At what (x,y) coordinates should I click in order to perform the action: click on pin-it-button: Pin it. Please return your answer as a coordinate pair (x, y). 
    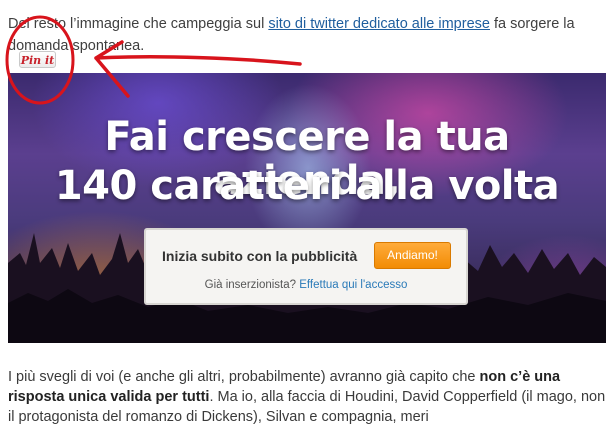
    Looking at the image, I should click on (37, 59).